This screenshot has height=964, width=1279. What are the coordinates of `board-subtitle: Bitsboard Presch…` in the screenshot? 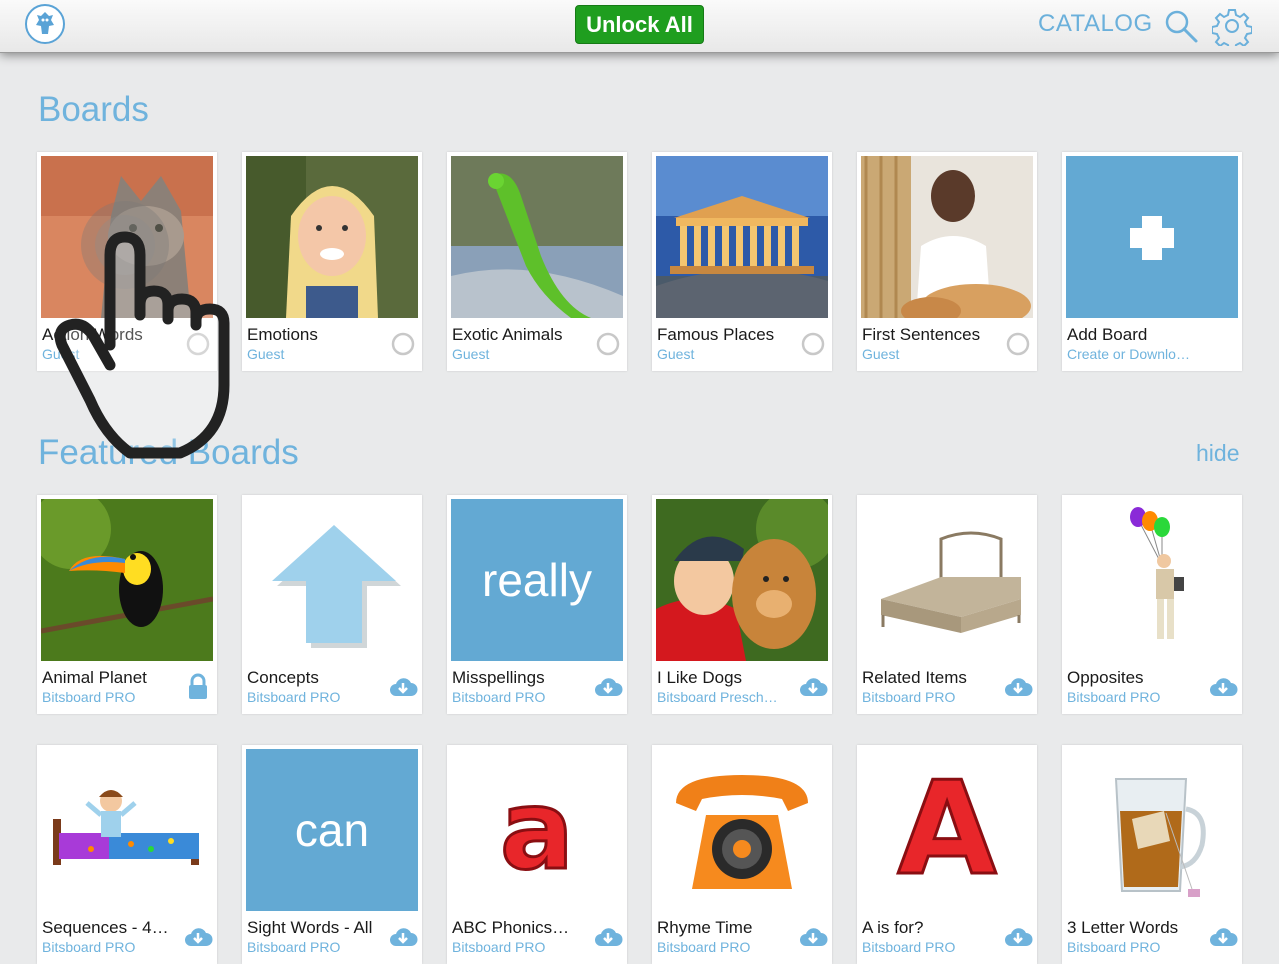 It's located at (717, 697).